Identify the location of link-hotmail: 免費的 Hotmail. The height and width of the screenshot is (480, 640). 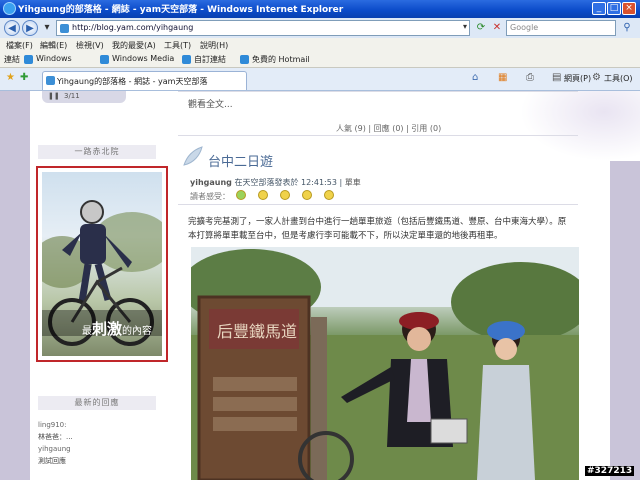
(281, 59).